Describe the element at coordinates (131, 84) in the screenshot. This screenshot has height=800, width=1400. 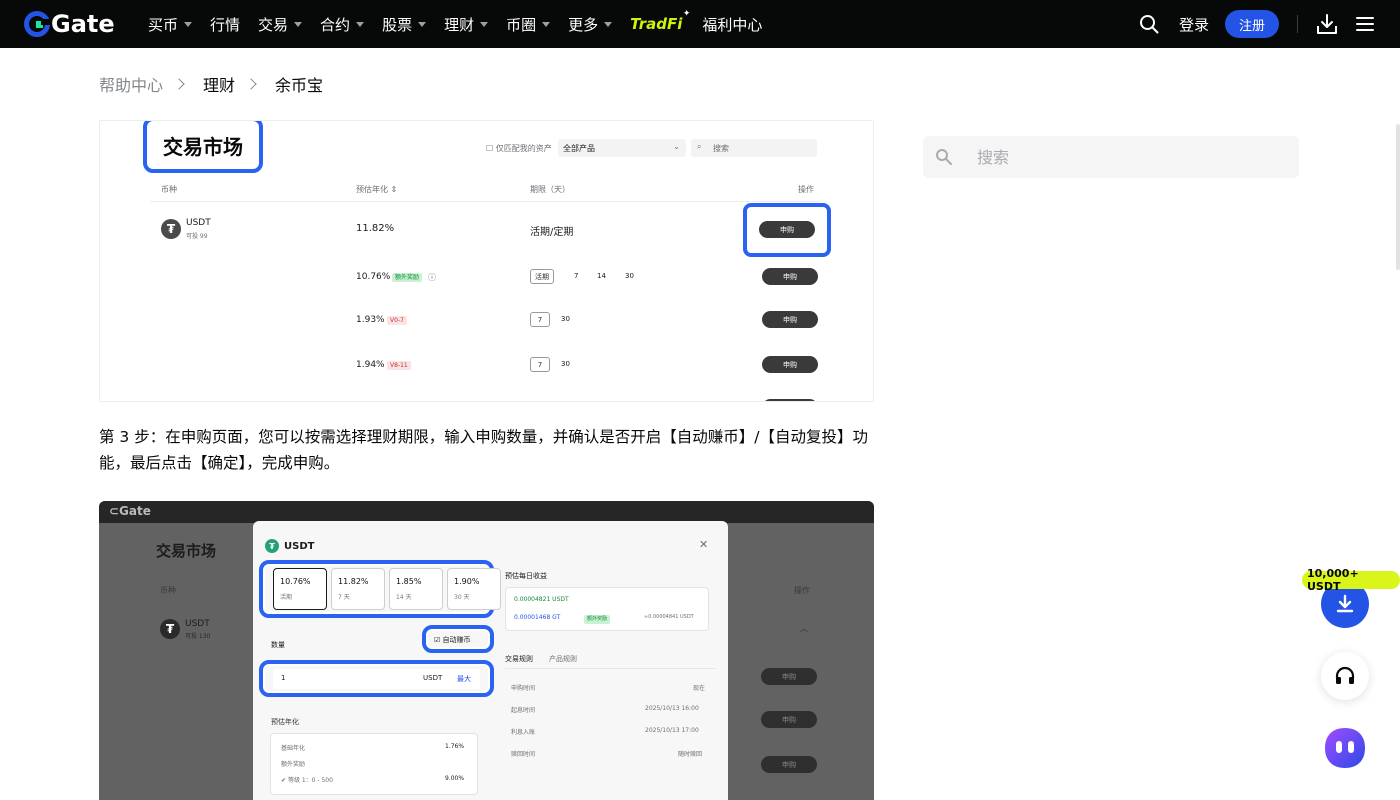
I see `breadcrumb-help-center: 帮助中心` at that location.